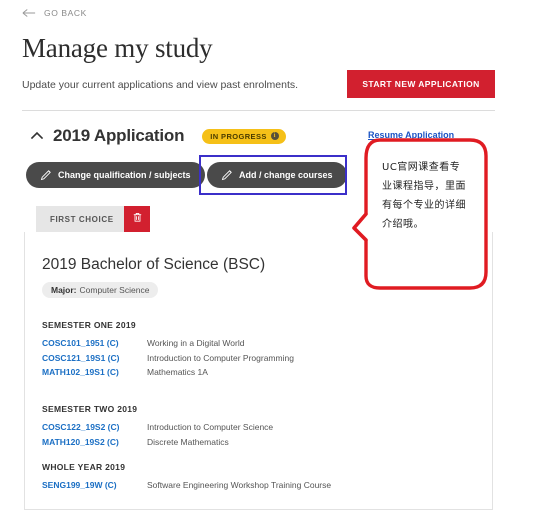 The width and height of the screenshot is (535, 510). Describe the element at coordinates (124, 175) in the screenshot. I see `change-qualification-label: Change qualification / subjects` at that location.